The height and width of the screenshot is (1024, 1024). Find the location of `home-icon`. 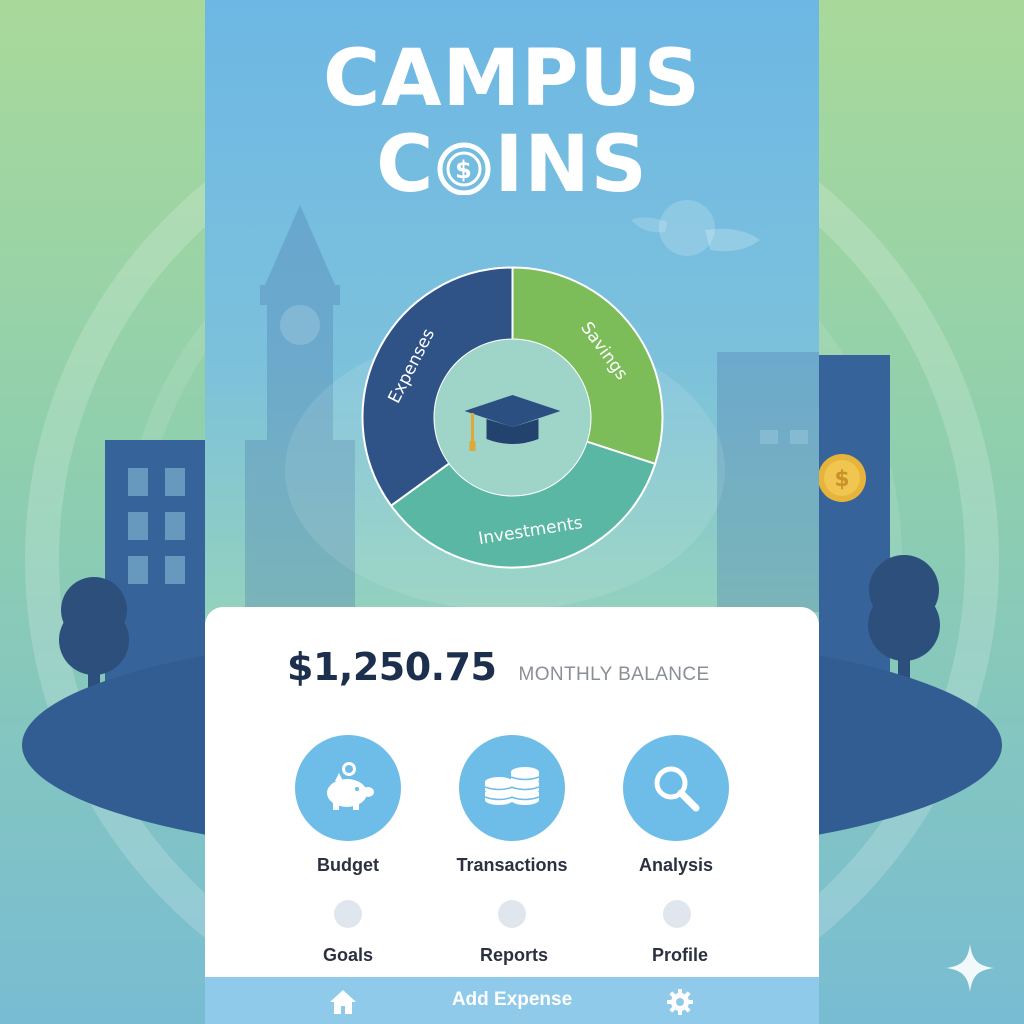

home-icon is located at coordinates (343, 1002).